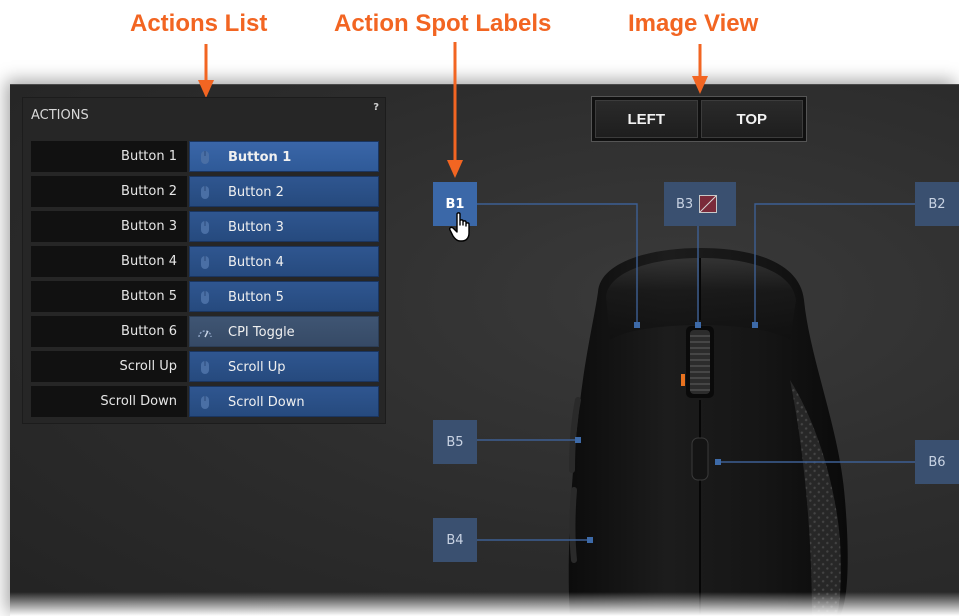  Describe the element at coordinates (256, 297) in the screenshot. I see `action-assignment-label: Button 5` at that location.